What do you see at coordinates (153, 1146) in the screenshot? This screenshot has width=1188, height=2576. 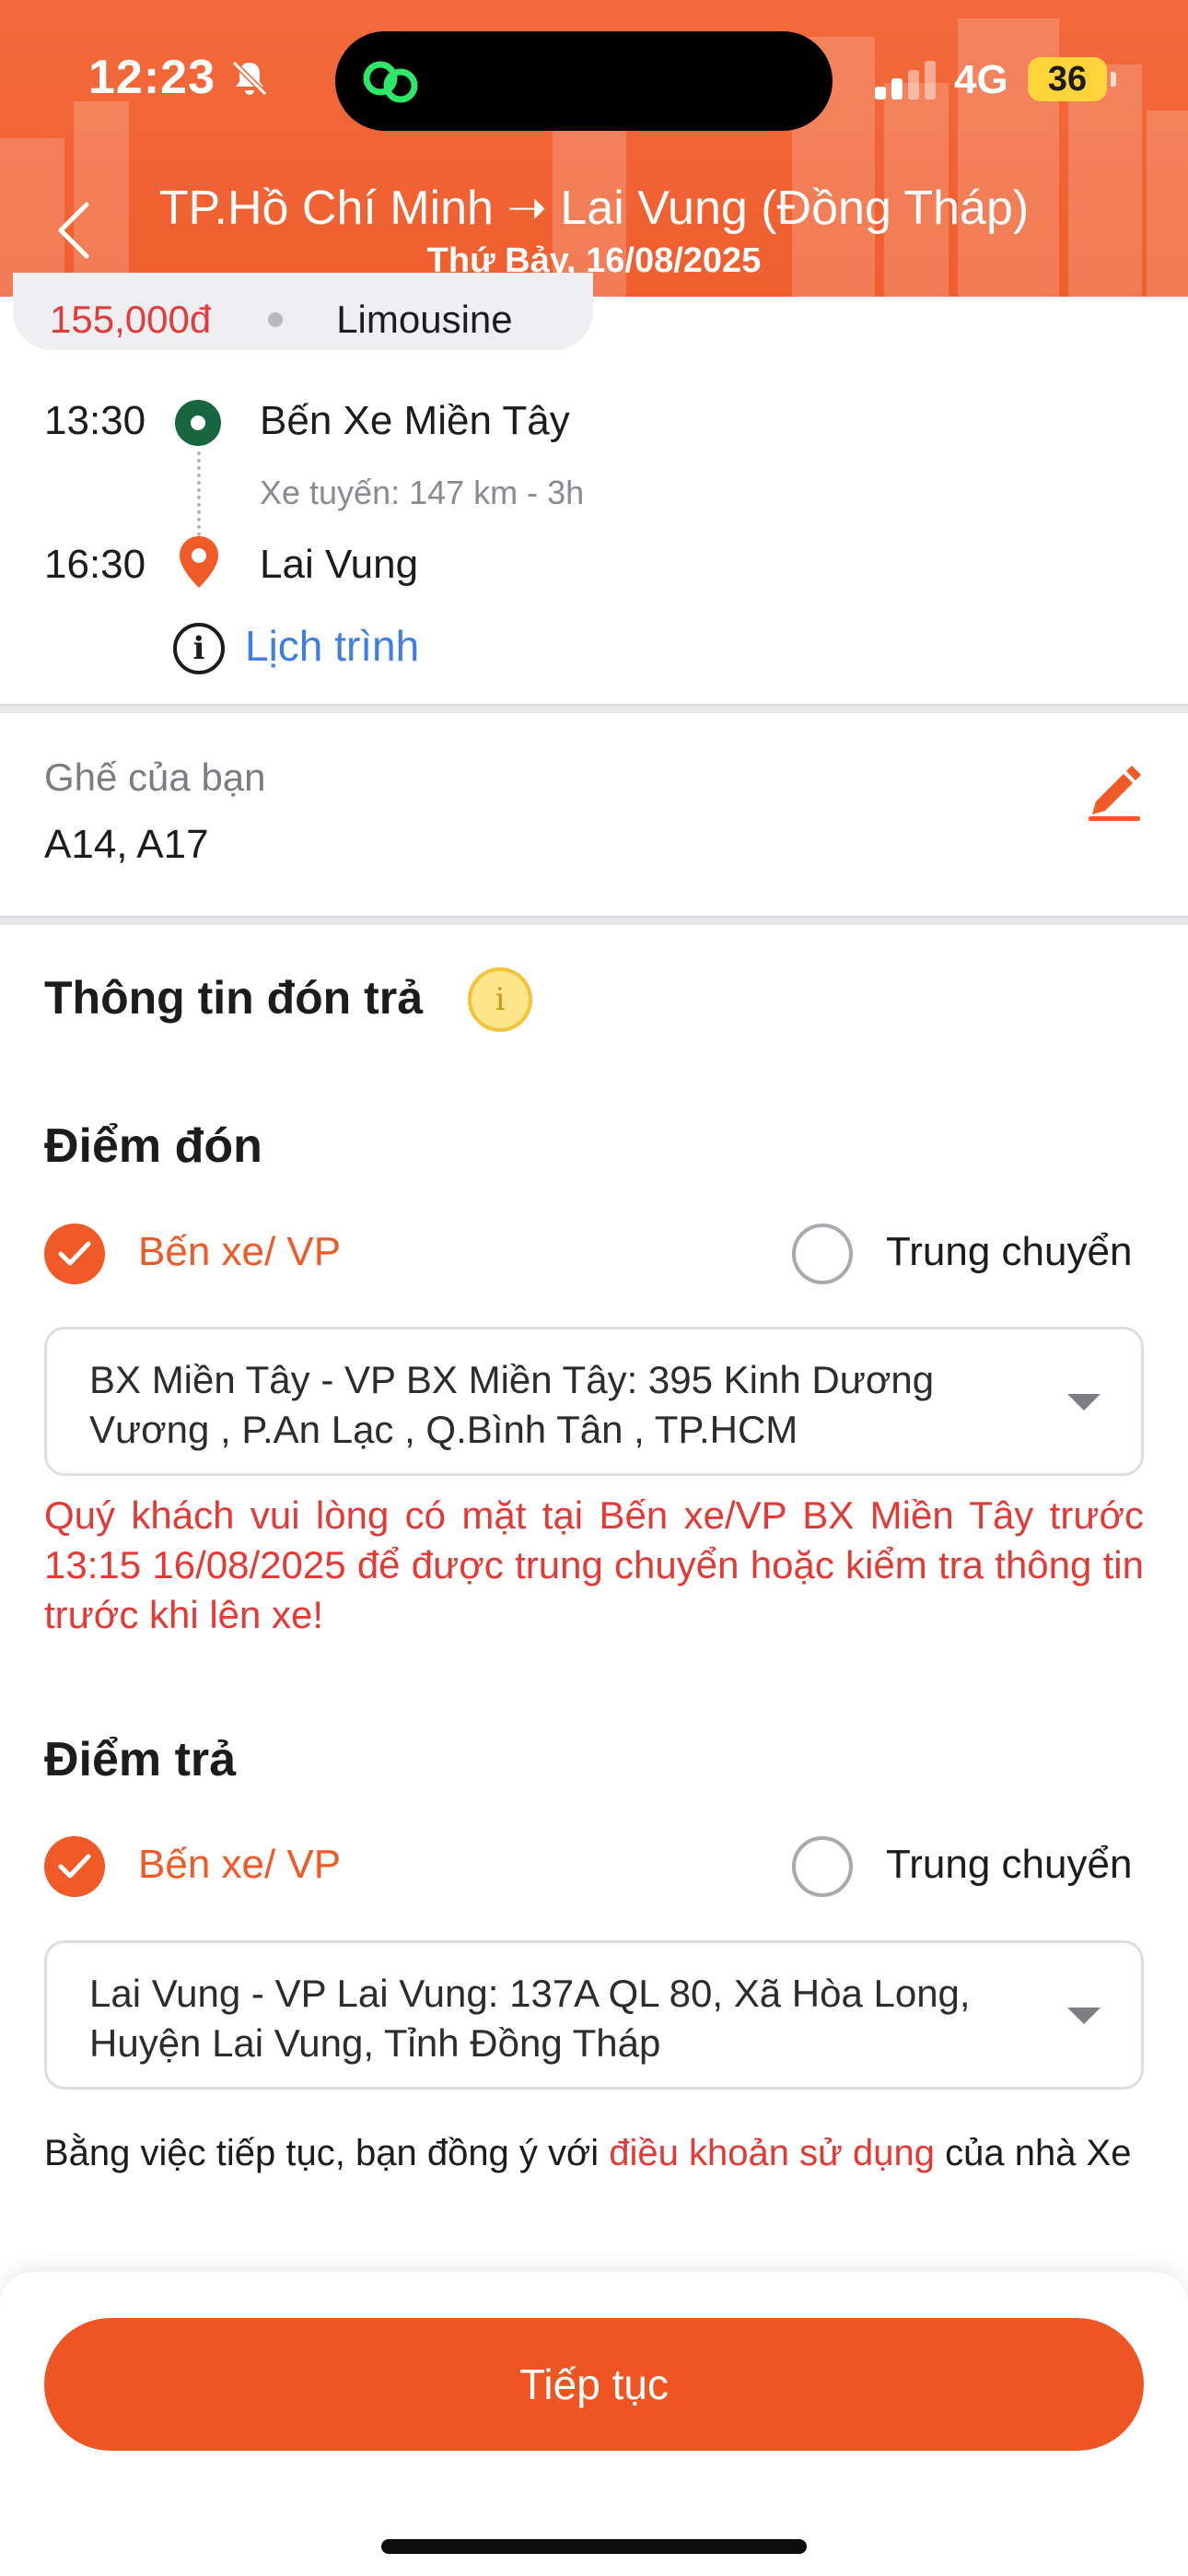 I see `pickup-title: Điểm đón` at bounding box center [153, 1146].